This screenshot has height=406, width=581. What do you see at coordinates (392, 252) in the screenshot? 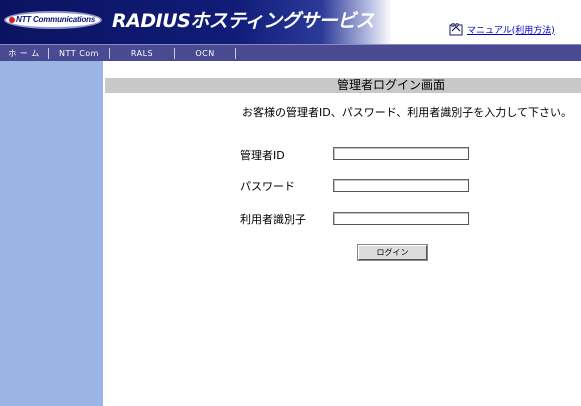
I see `login-button: ログイン` at bounding box center [392, 252].